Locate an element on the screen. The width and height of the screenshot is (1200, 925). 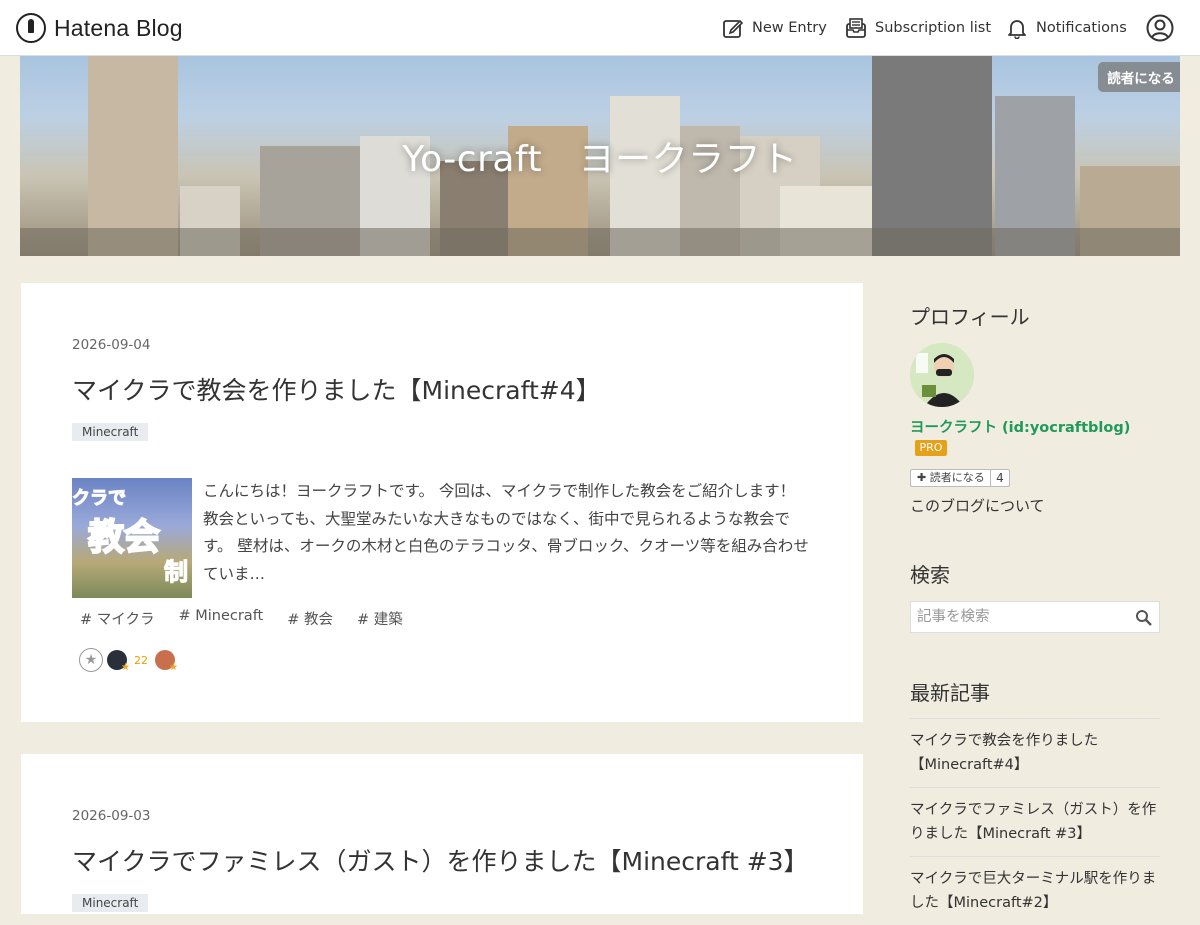
add-star-icon: ★ is located at coordinates (91, 660).